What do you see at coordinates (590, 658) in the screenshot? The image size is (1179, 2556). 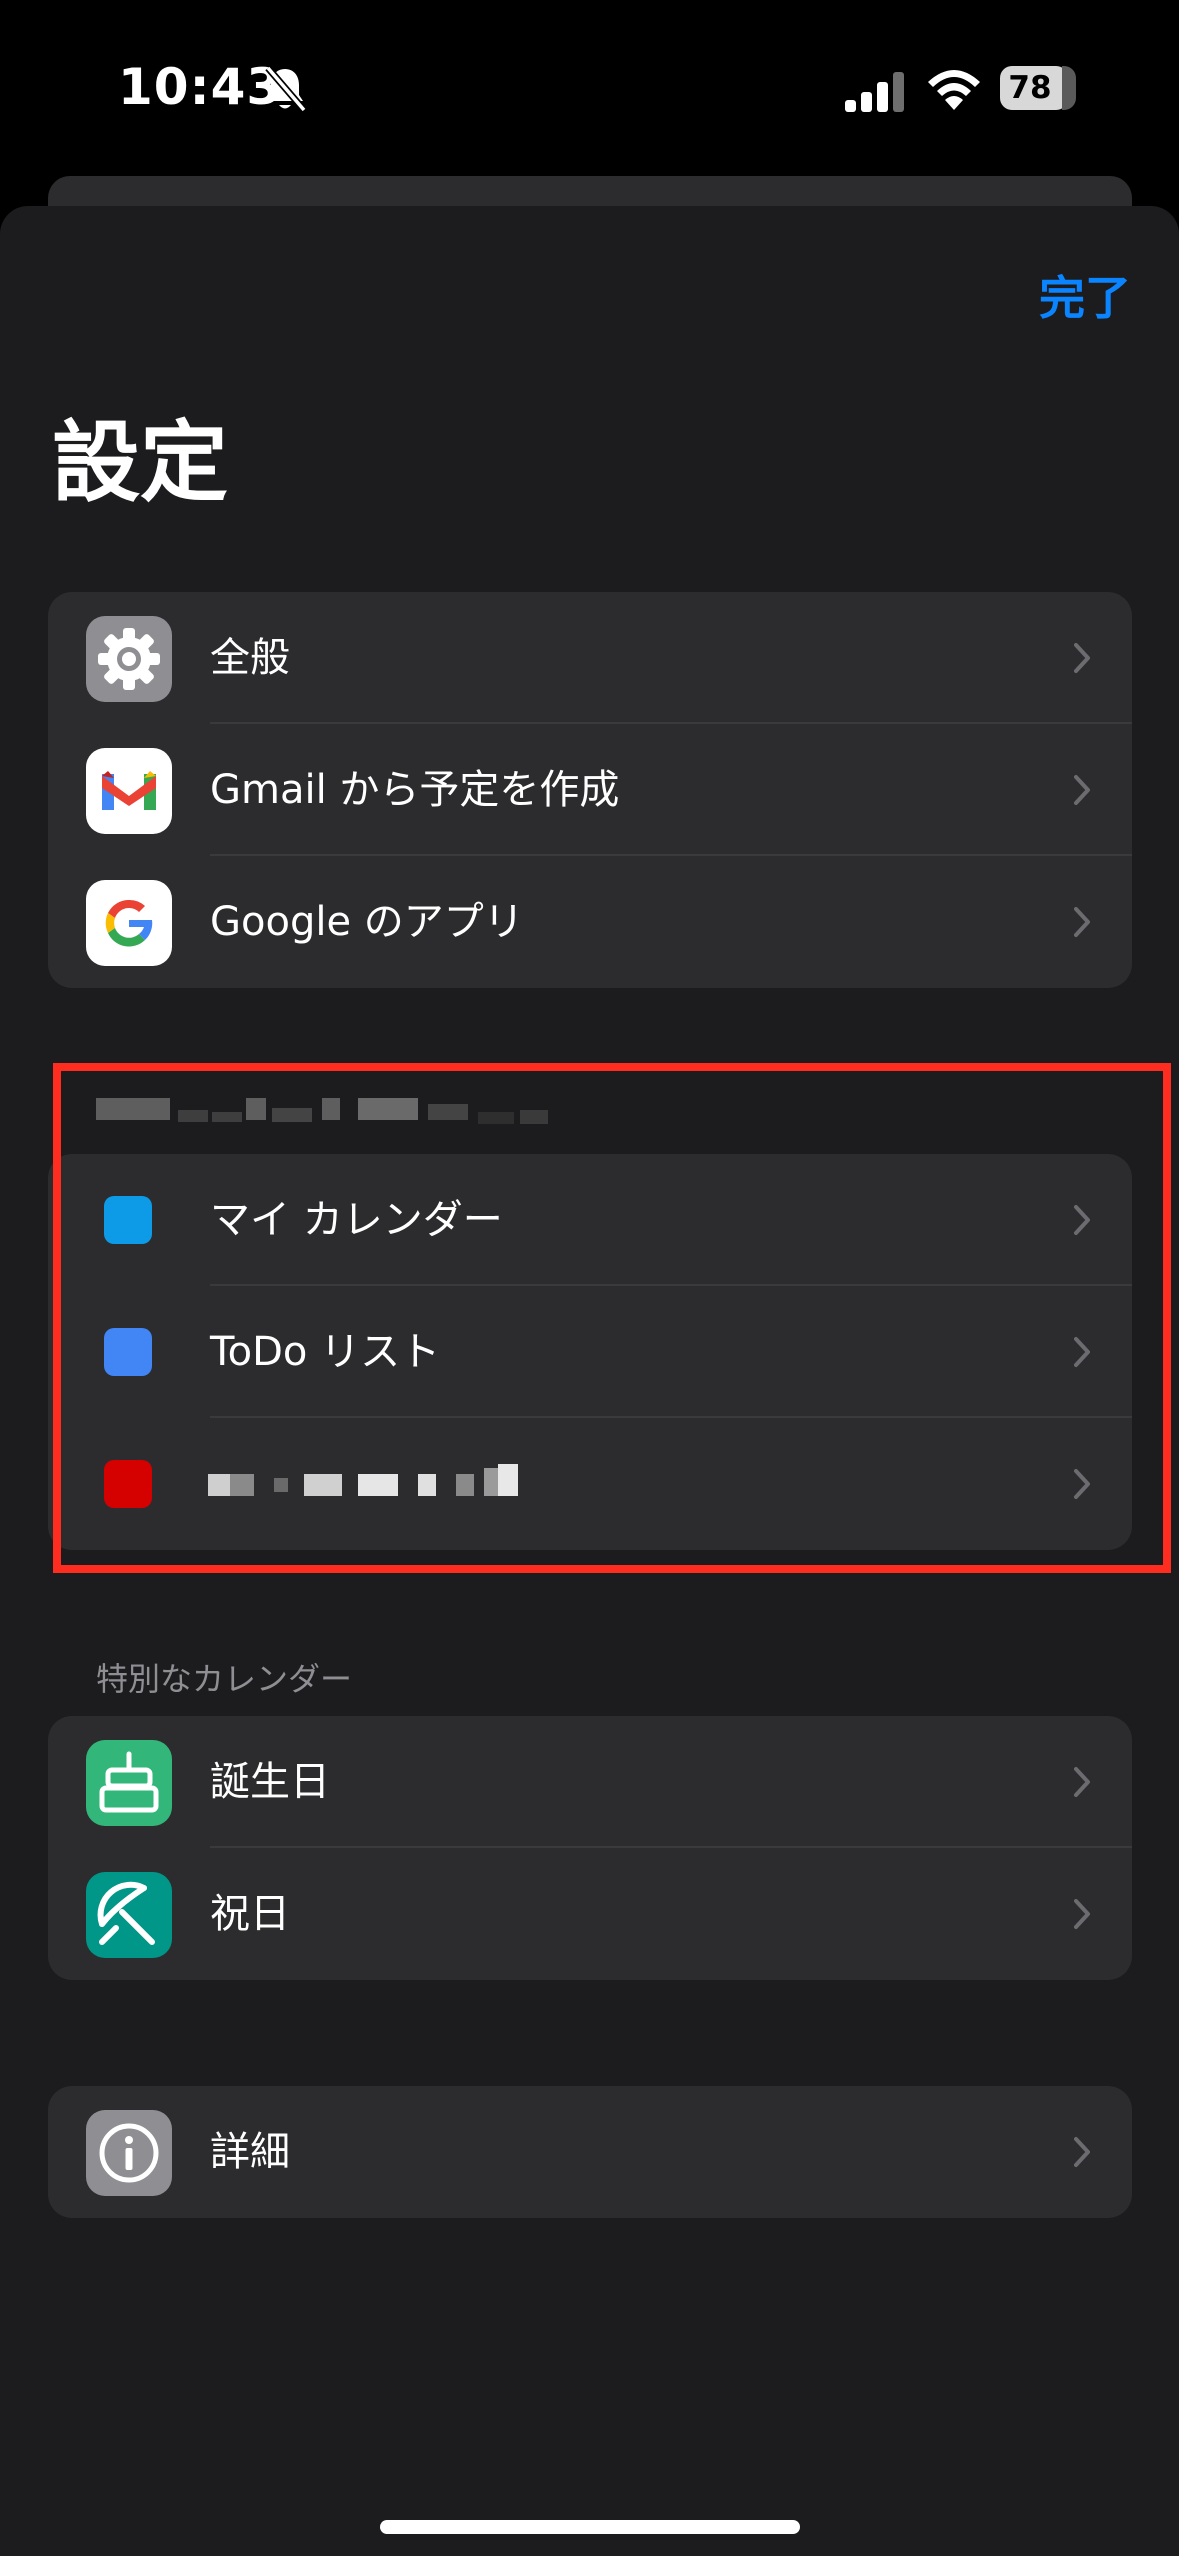 I see `general-row: 全般` at bounding box center [590, 658].